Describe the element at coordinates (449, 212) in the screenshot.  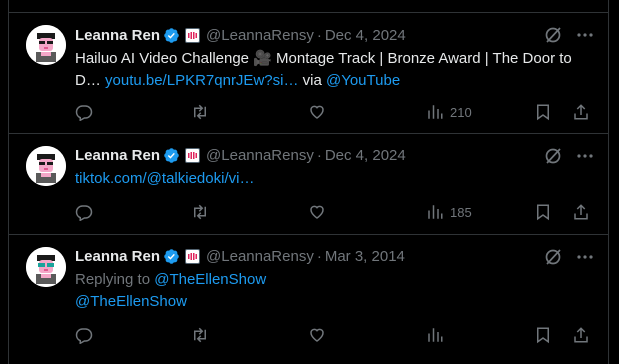
I see `views-button: 185` at that location.